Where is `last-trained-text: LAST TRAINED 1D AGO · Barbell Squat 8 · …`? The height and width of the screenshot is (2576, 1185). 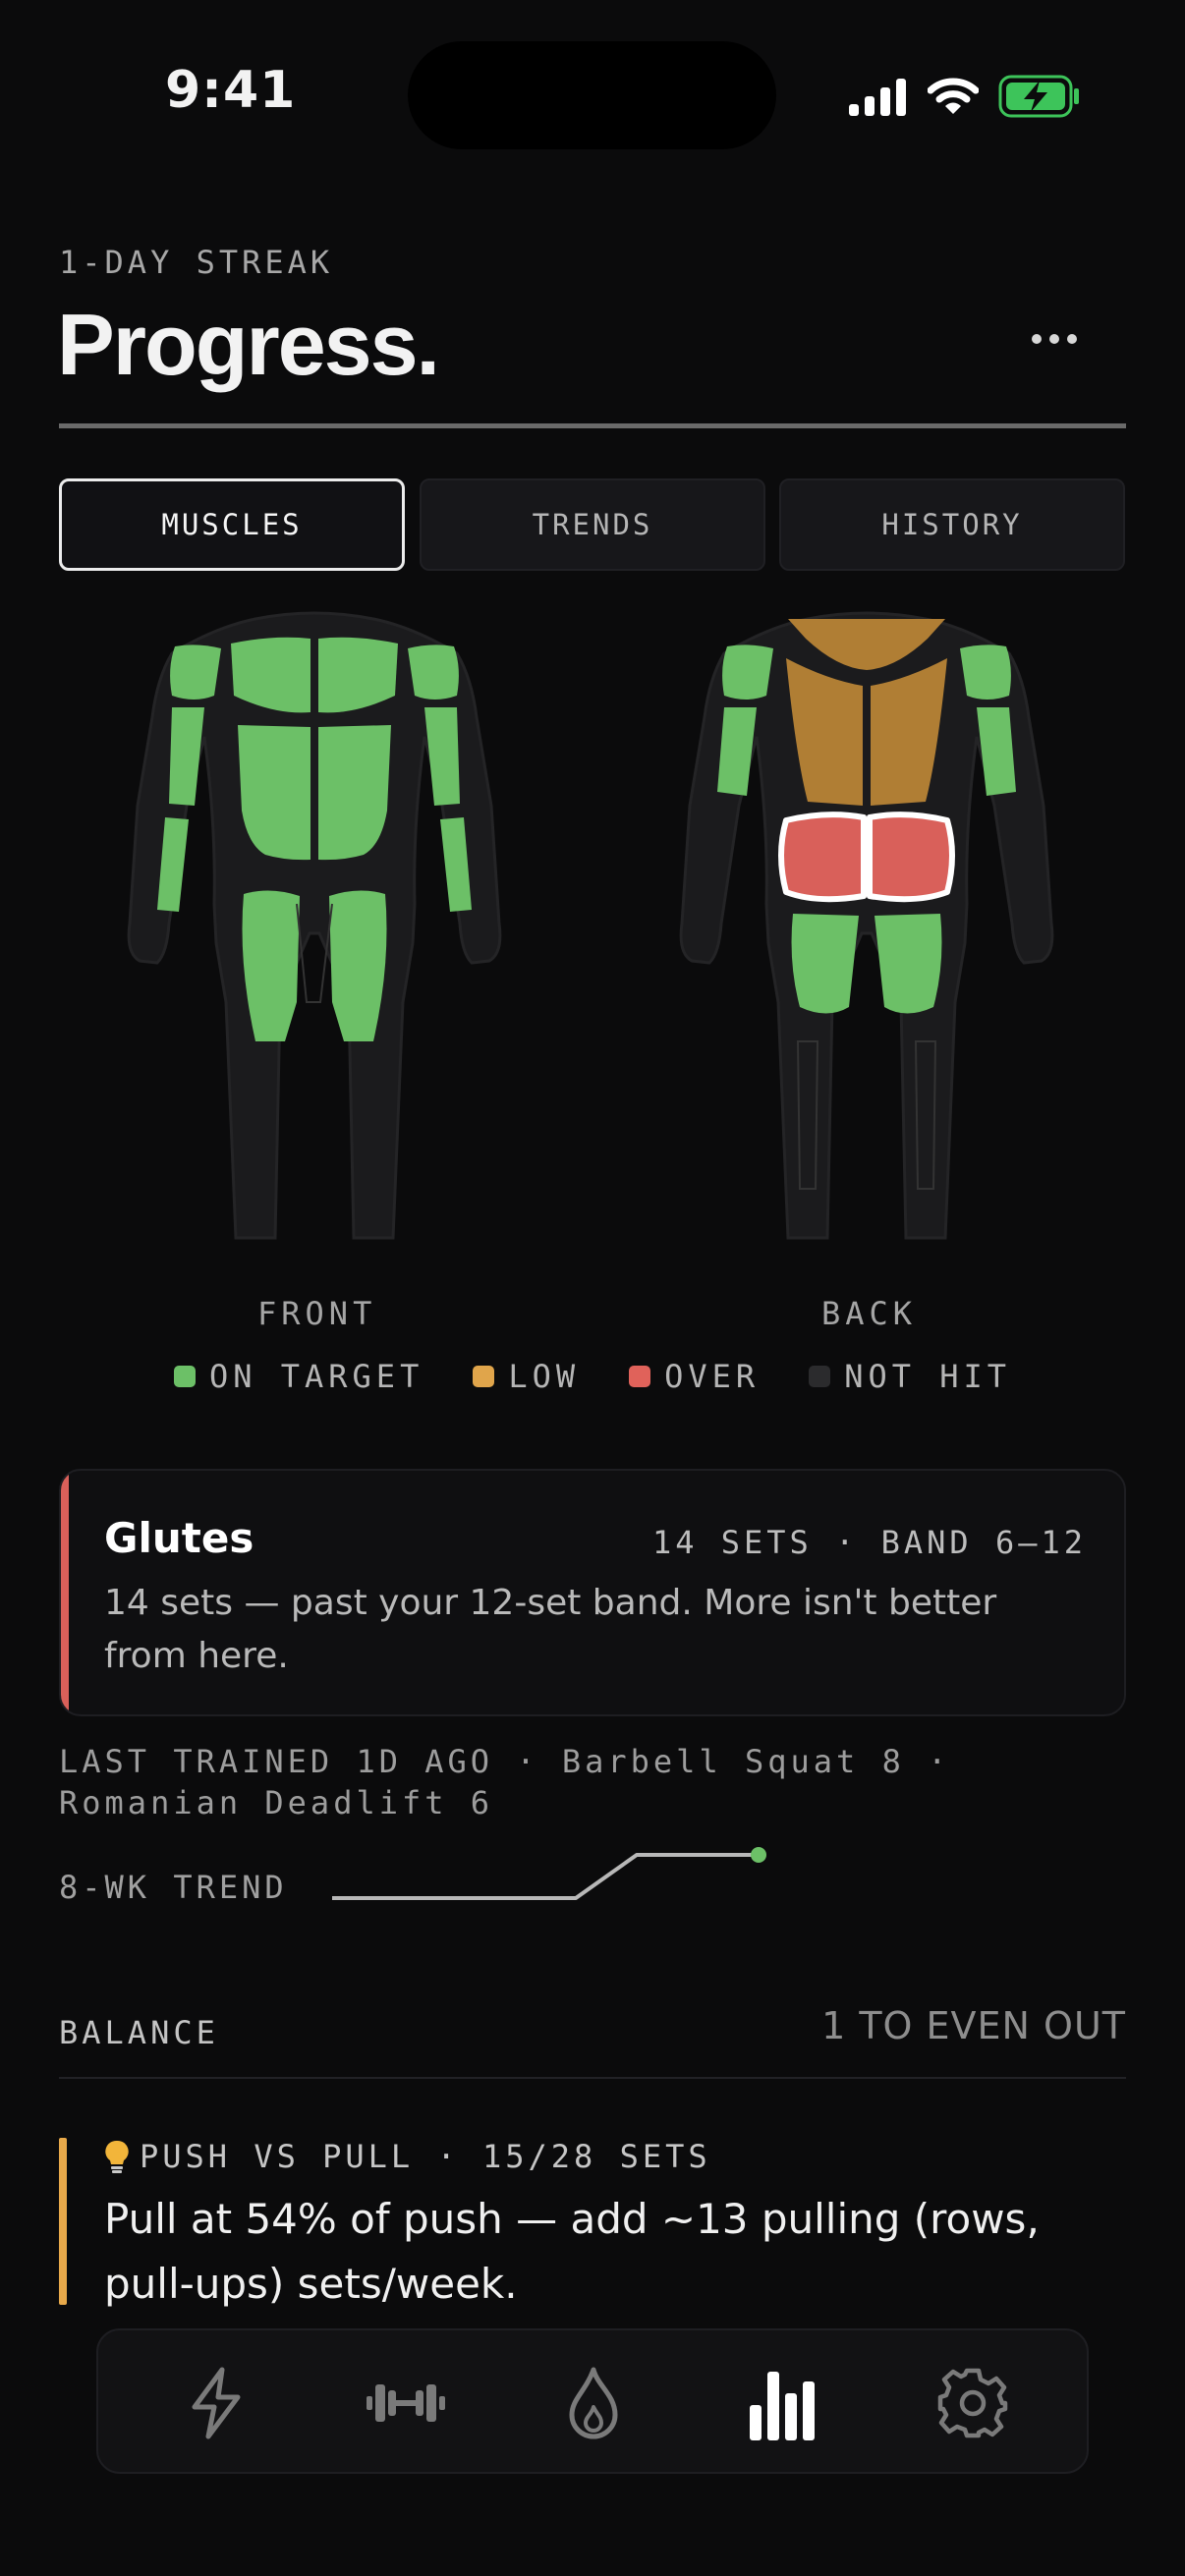
last-trained-text: LAST TRAINED 1D AGO · Barbell Squat 8 · … is located at coordinates (505, 1782).